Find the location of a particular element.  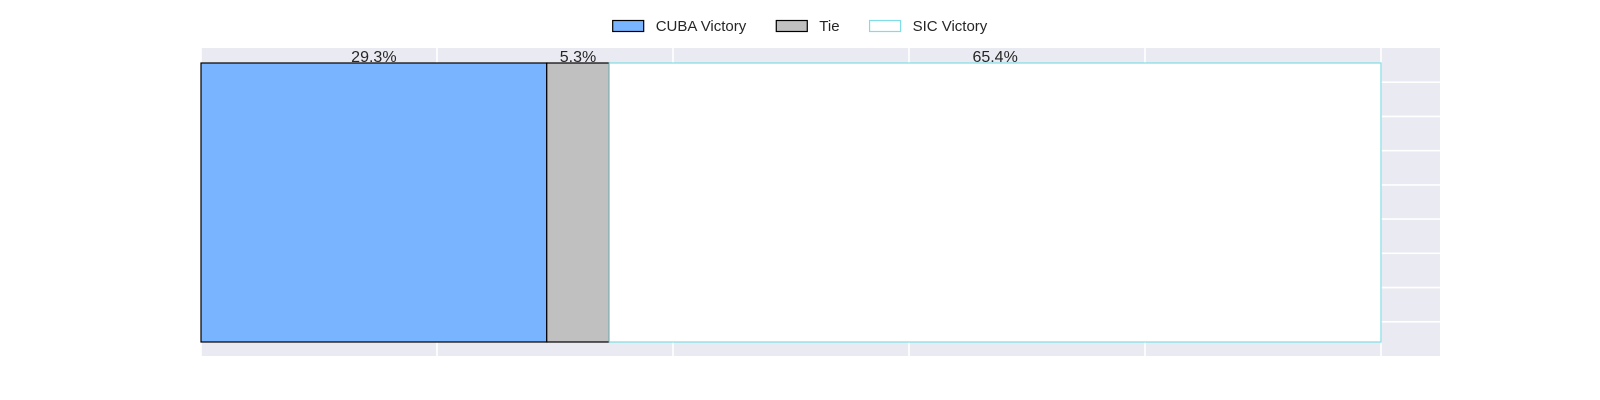

legend: CUBA Victory Tie SIC Victory is located at coordinates (800, 26).